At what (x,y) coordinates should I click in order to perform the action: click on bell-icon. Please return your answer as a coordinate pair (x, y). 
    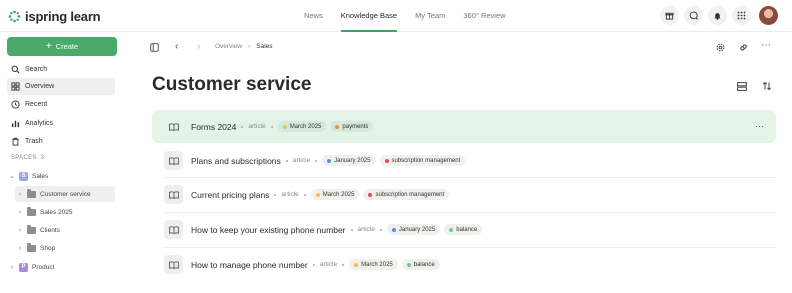
    Looking at the image, I should click on (717, 15).